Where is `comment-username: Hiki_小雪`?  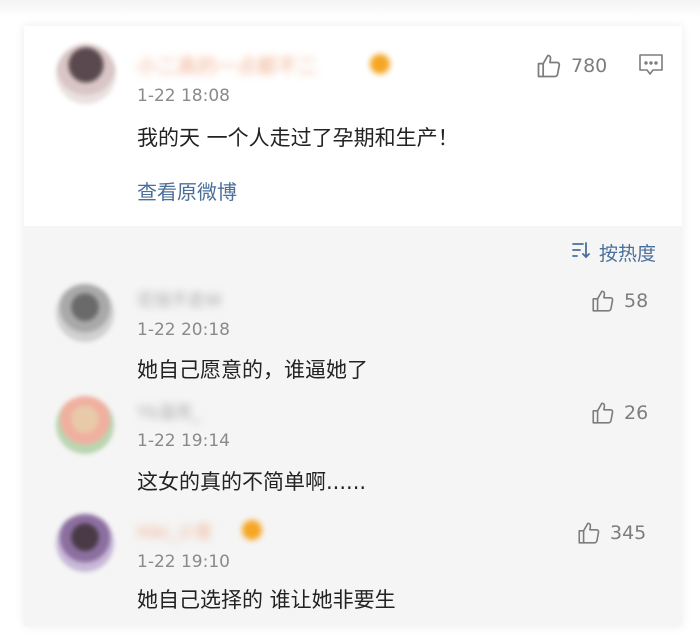 comment-username: Hiki_小雪 is located at coordinates (174, 530).